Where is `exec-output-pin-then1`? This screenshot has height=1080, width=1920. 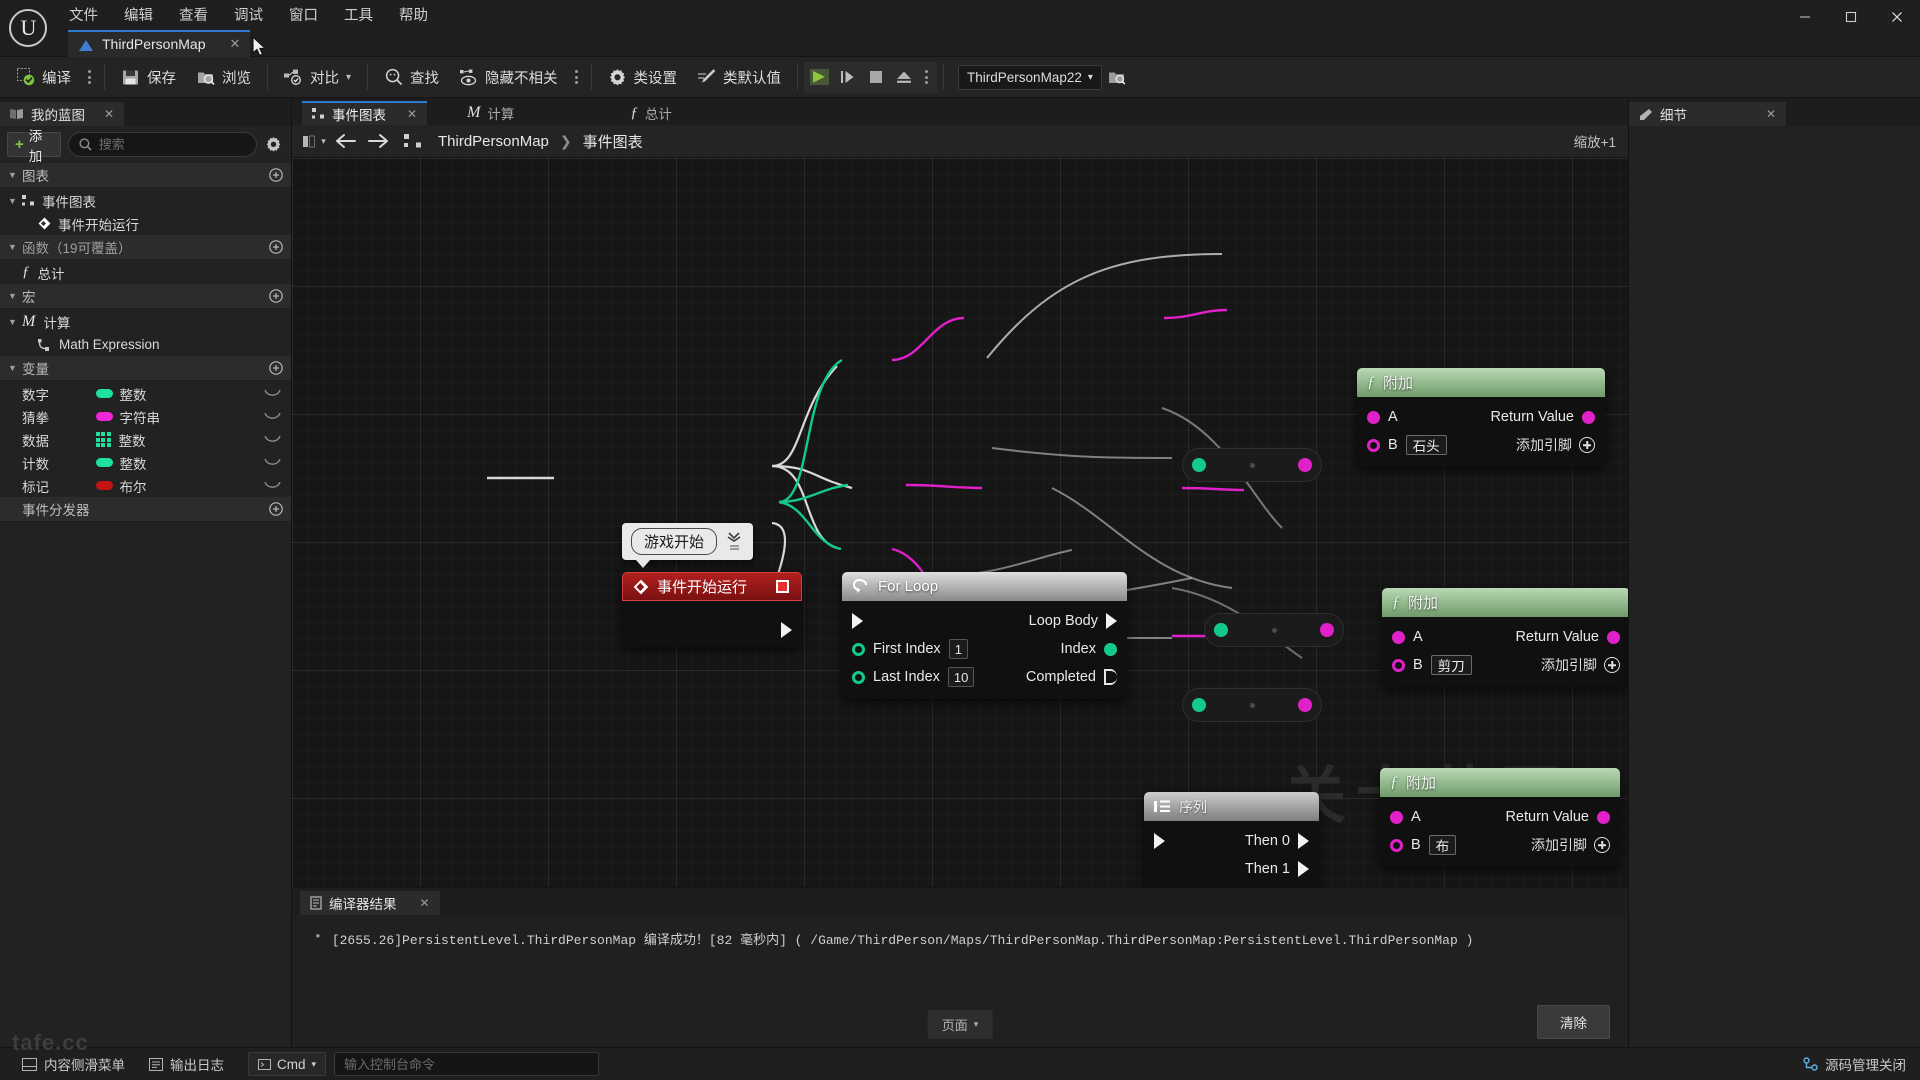 exec-output-pin-then1 is located at coordinates (1303, 869).